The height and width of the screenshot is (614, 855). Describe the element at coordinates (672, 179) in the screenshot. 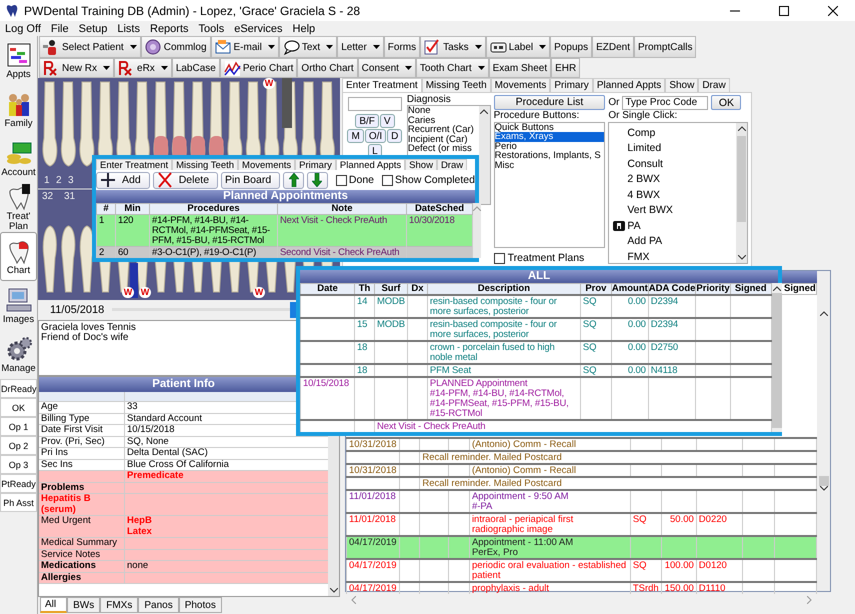

I see `list-item: 2 BWX` at that location.